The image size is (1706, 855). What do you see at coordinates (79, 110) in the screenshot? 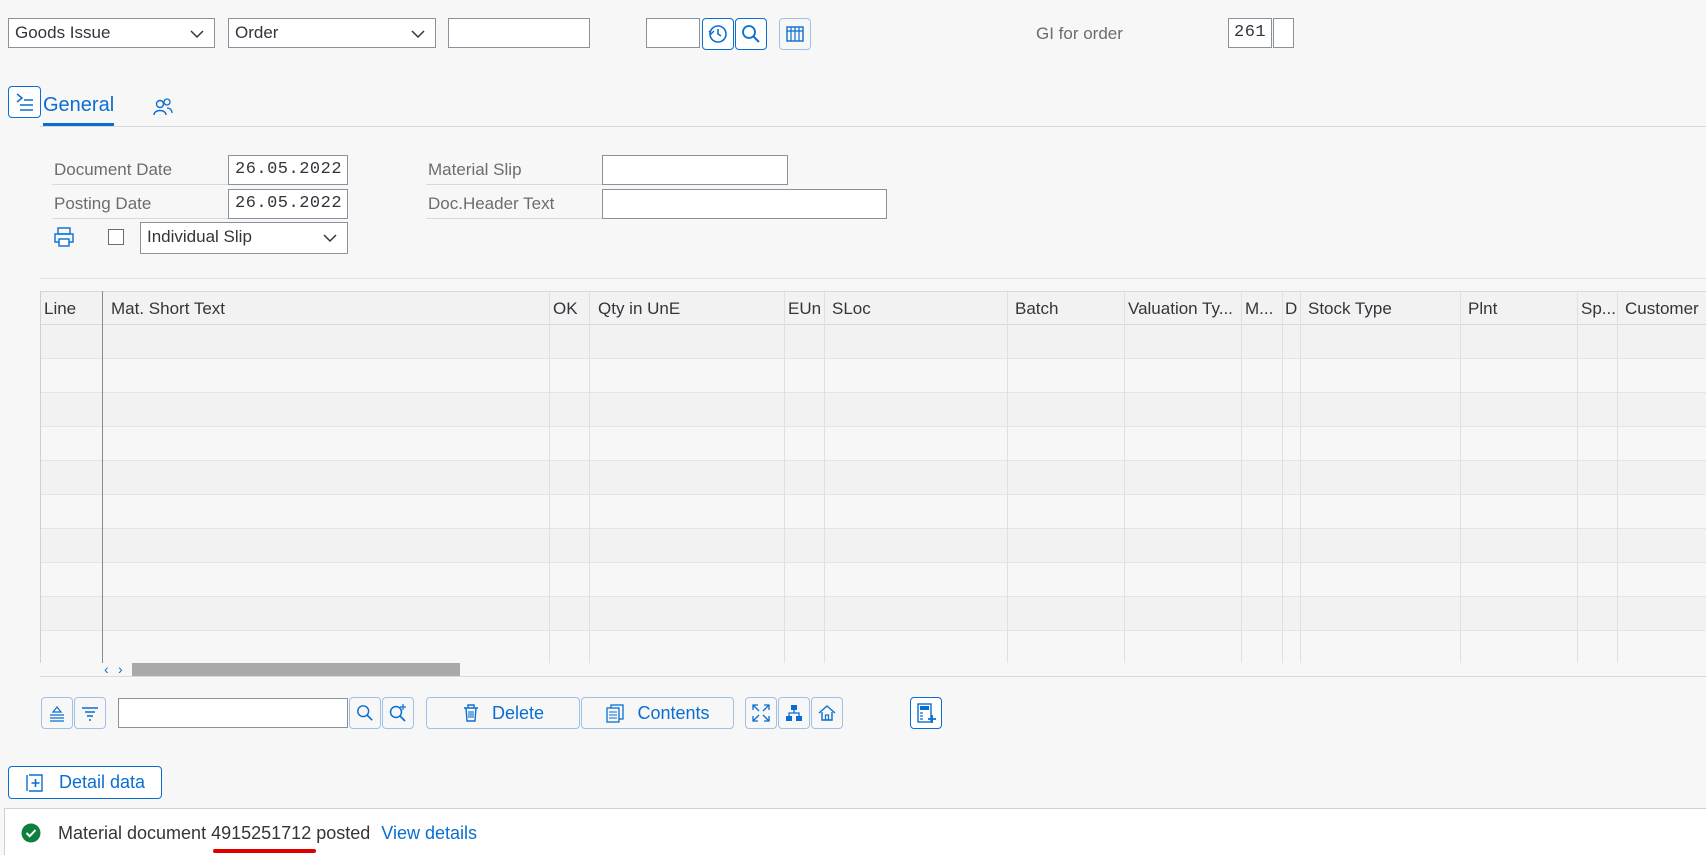
I see `tab-general: General` at bounding box center [79, 110].